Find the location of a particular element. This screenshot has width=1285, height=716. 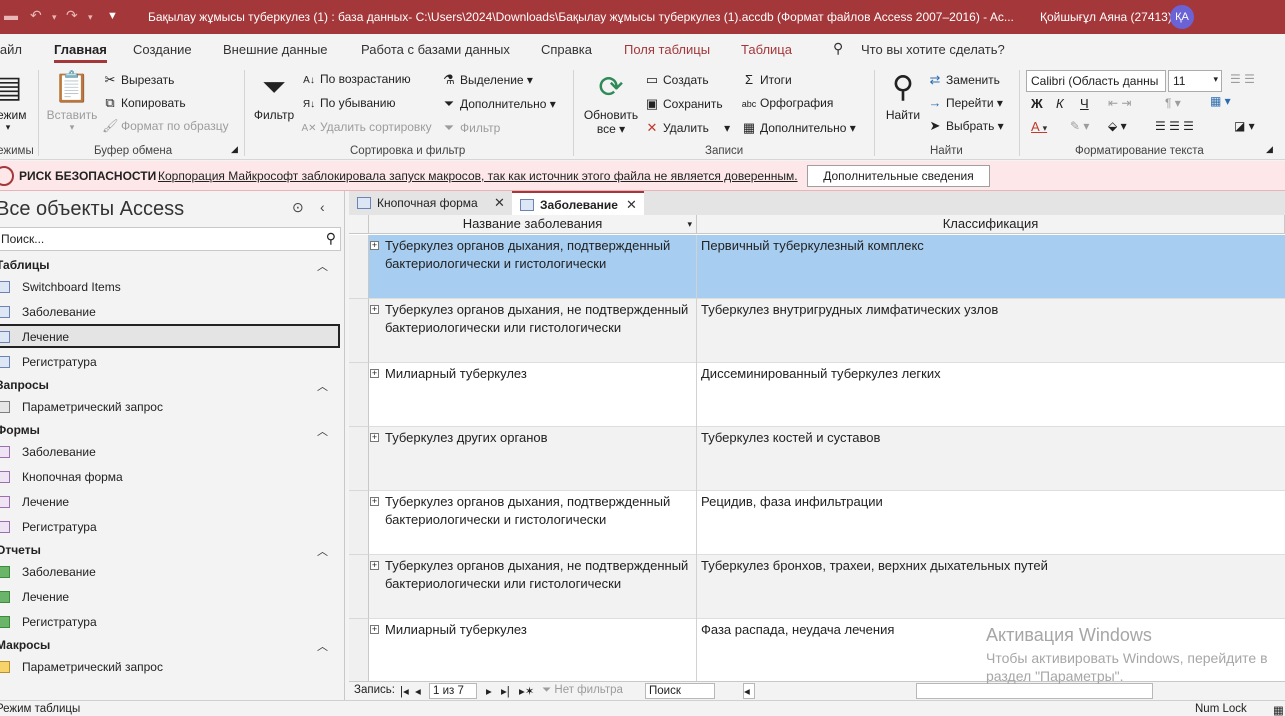

replace-button: ⇄ Заменить is located at coordinates (963, 80).